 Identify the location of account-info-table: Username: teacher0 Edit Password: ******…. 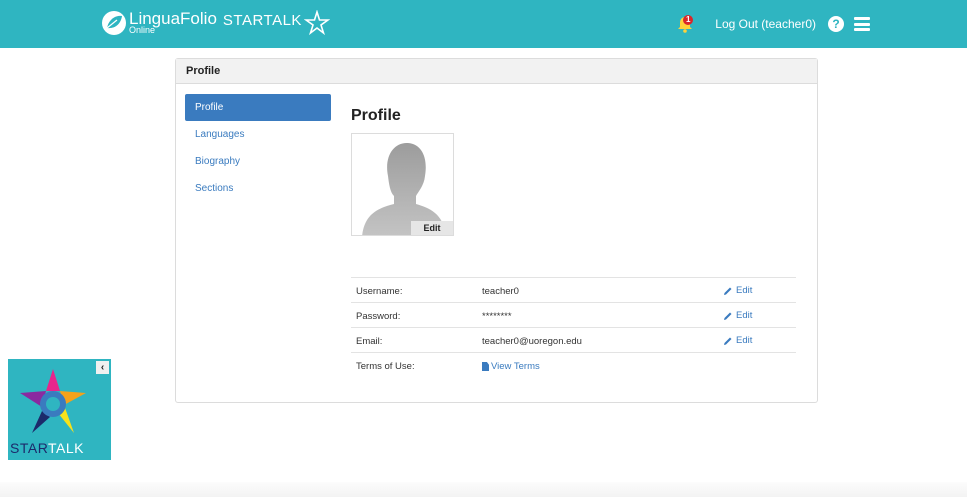
(573, 327).